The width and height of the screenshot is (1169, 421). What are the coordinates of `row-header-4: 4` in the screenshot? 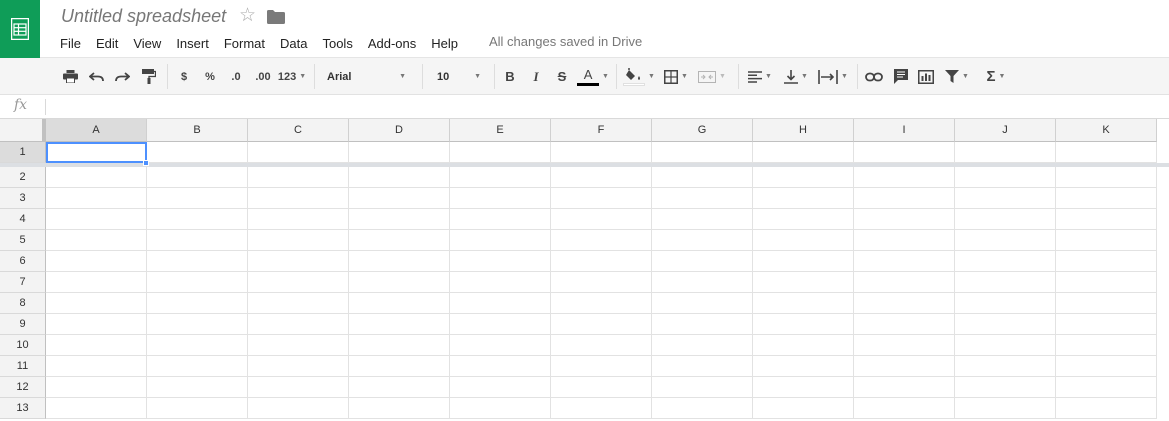 It's located at (23, 219).